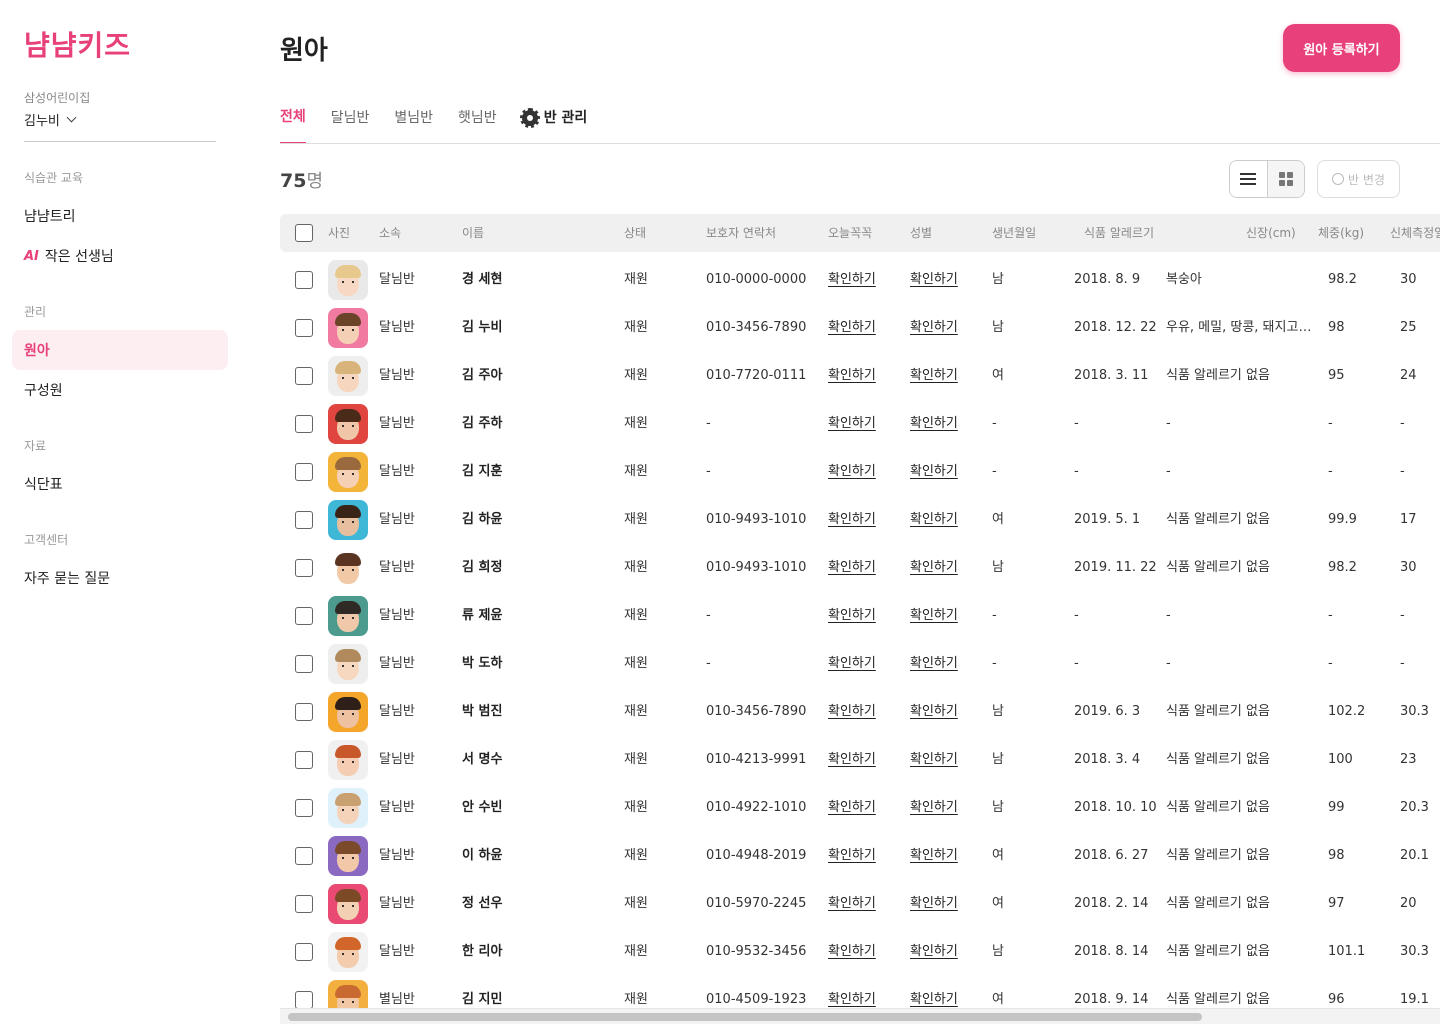  I want to click on sidebar-divider, so click(120, 141).